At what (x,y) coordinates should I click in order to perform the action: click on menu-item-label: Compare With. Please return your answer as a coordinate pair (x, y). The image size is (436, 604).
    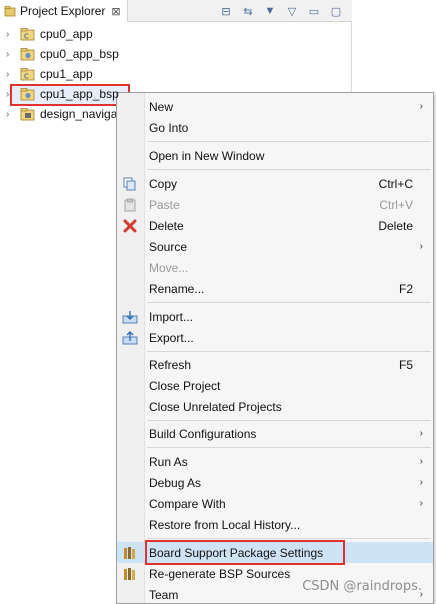
    Looking at the image, I should click on (187, 503).